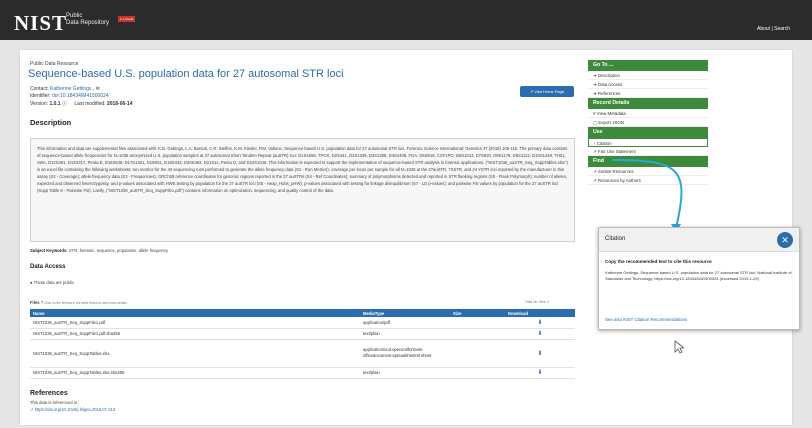 The image size is (812, 428). I want to click on description-heading: Description, so click(51, 122).